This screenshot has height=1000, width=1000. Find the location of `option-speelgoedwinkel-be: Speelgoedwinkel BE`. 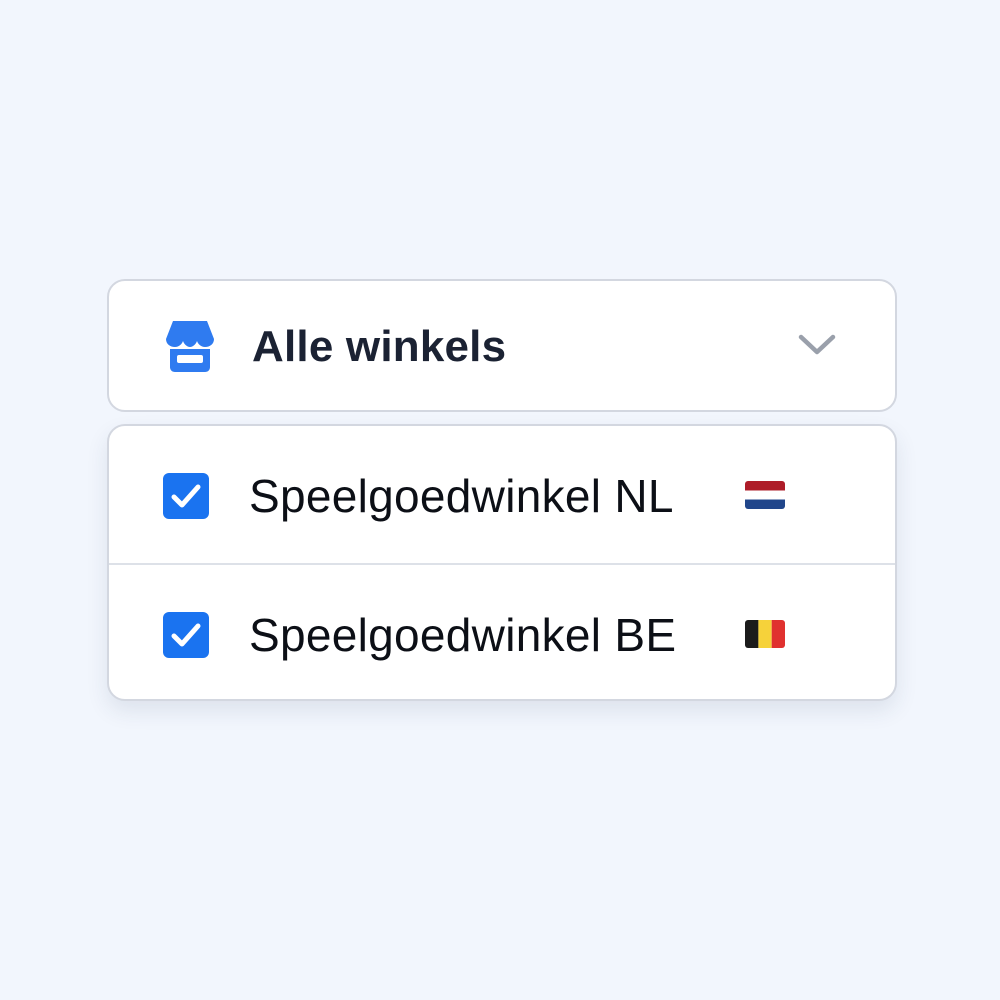

option-speelgoedwinkel-be: Speelgoedwinkel BE is located at coordinates (502, 631).